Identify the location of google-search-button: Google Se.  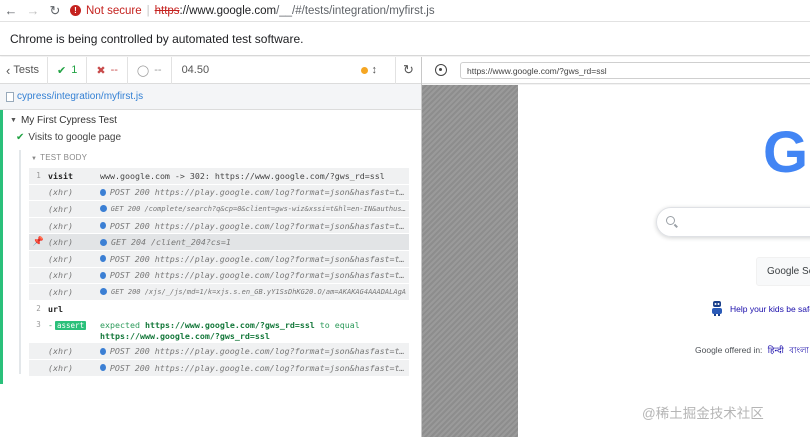
(783, 271).